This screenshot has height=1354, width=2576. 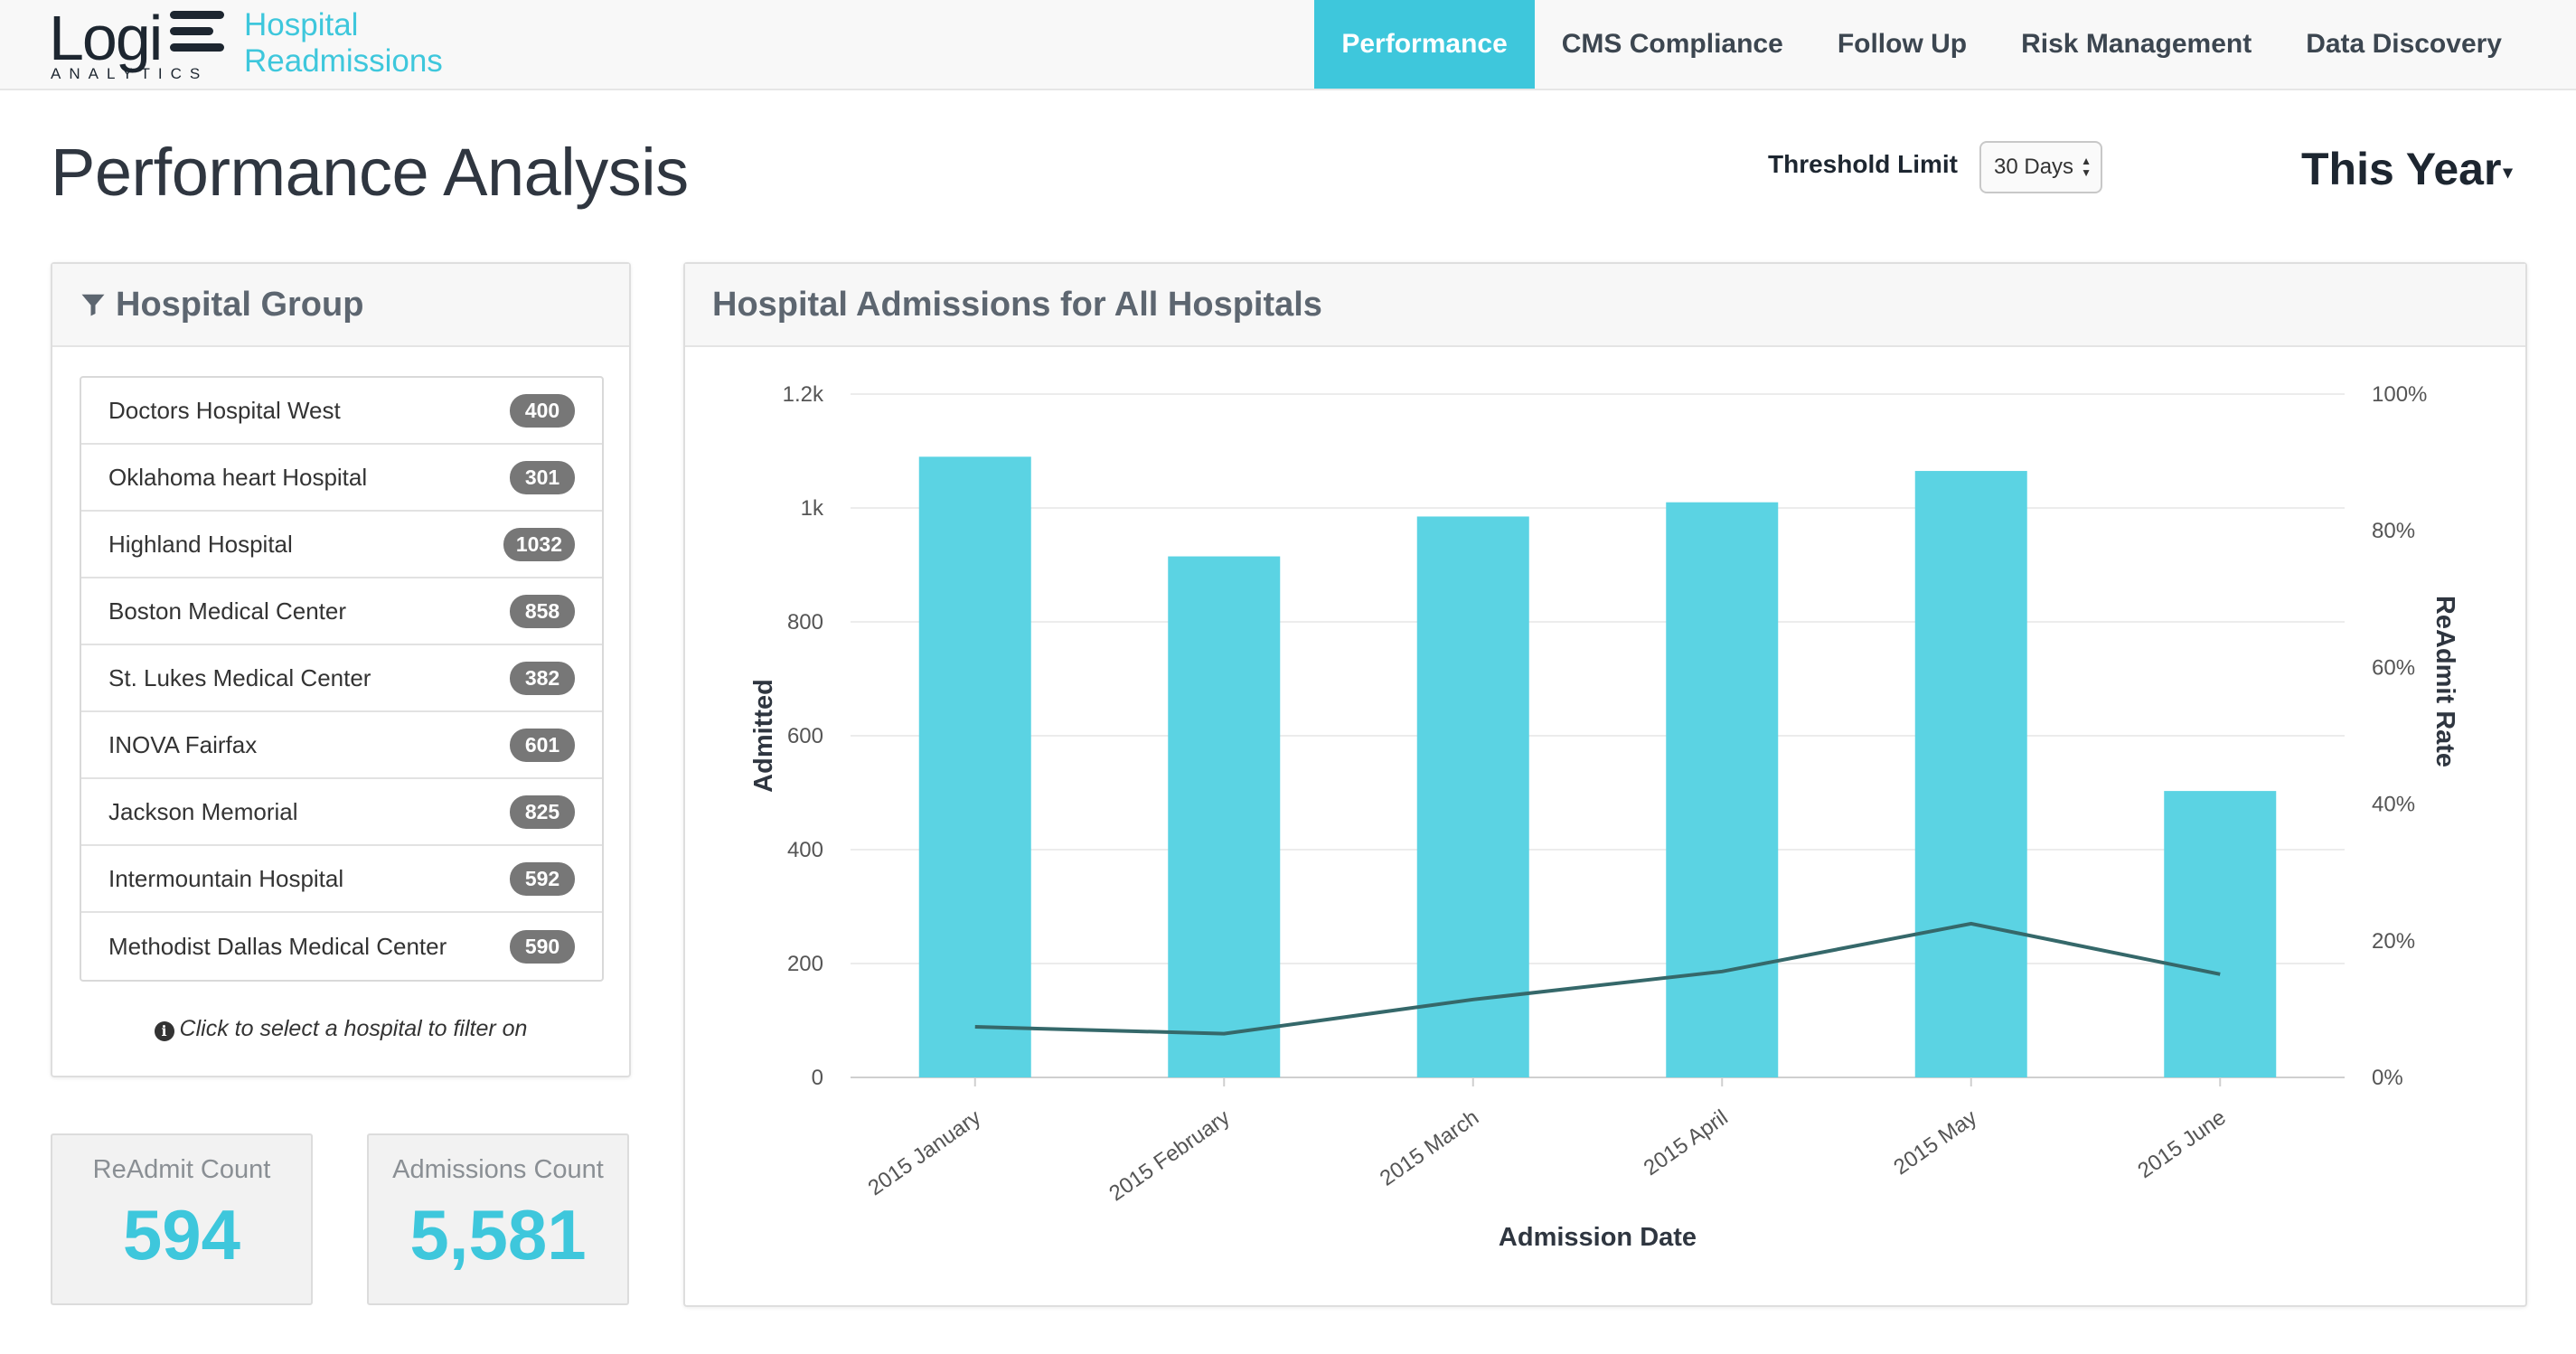 What do you see at coordinates (341, 745) in the screenshot?
I see `hospital-item: INOVA Fairfax 601` at bounding box center [341, 745].